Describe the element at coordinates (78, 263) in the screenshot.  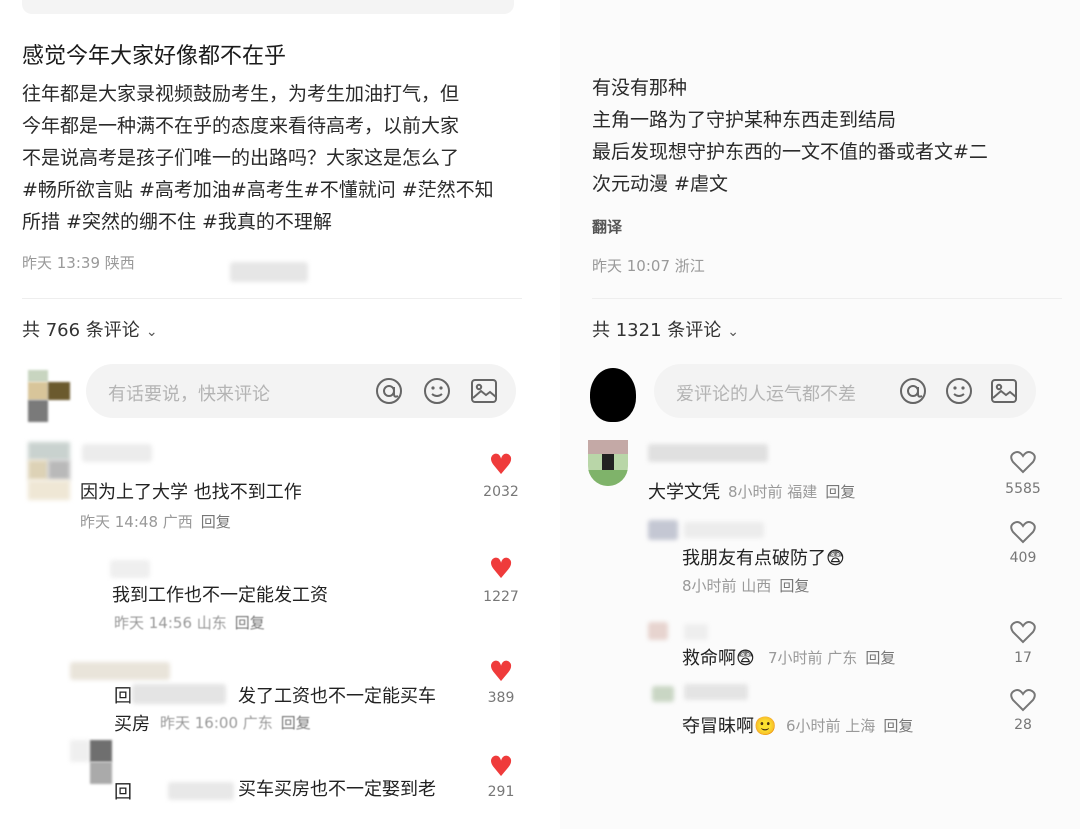
I see `post-meta: 昨天 13:39 陕西` at that location.